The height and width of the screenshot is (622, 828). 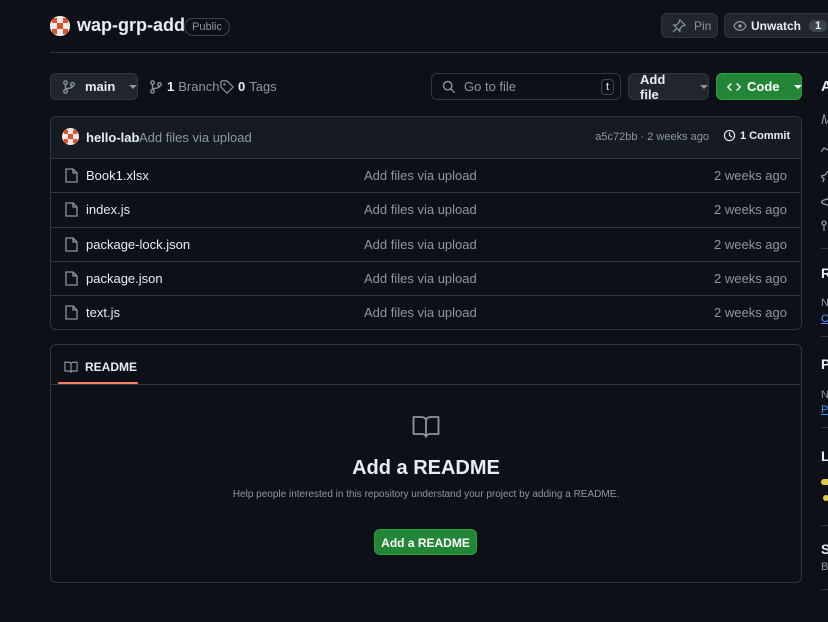 What do you see at coordinates (679, 25) in the screenshot?
I see `pin-icon` at bounding box center [679, 25].